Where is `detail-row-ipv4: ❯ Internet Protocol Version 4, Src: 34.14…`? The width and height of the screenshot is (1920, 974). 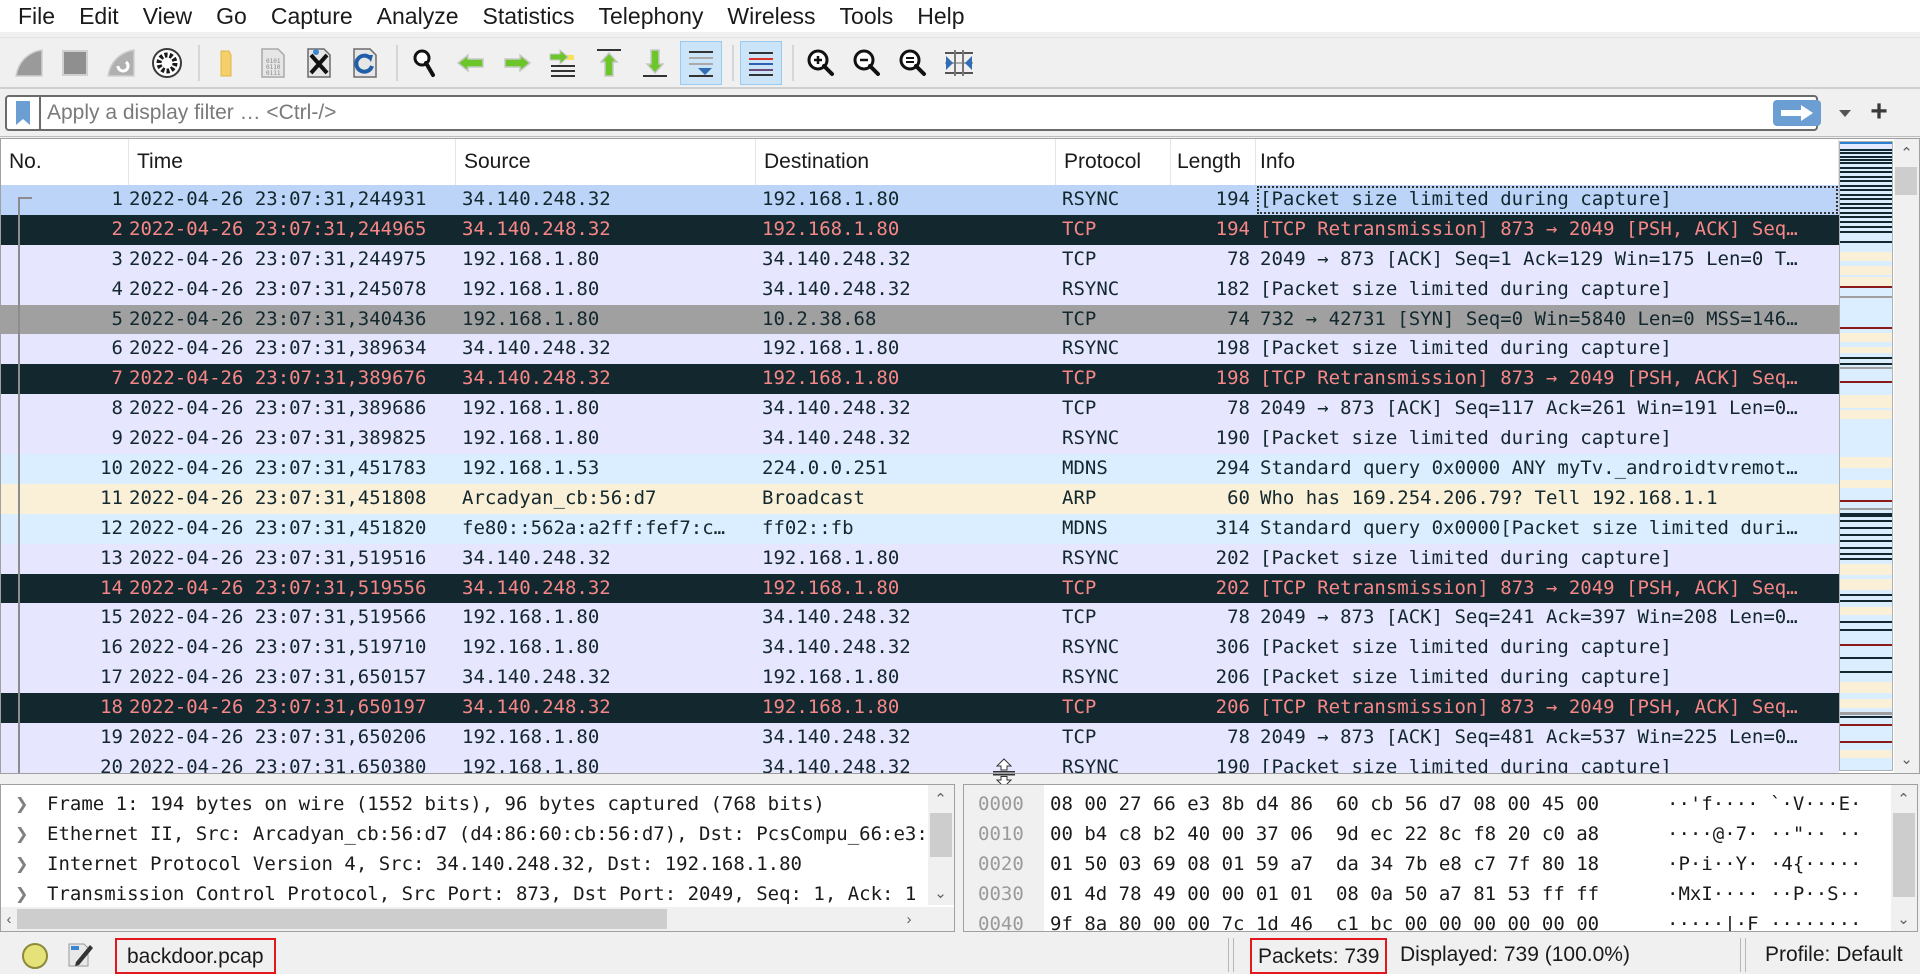 detail-row-ipv4: ❯ Internet Protocol Version 4, Src: 34.14… is located at coordinates (463, 864).